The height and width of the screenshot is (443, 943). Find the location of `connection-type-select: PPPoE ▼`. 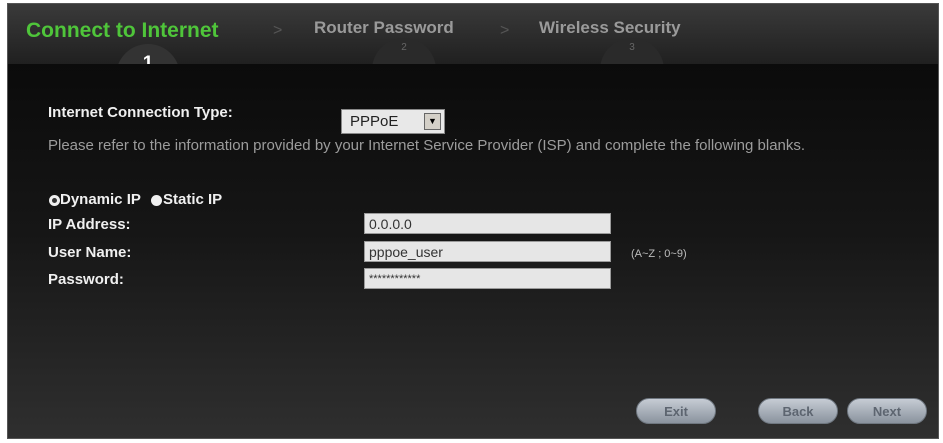

connection-type-select: PPPoE ▼ is located at coordinates (393, 121).